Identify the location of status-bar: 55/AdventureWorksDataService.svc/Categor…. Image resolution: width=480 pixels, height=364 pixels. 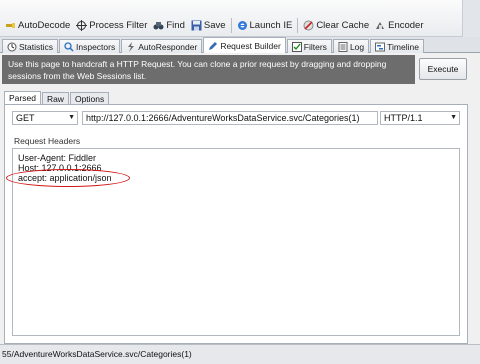
(240, 354).